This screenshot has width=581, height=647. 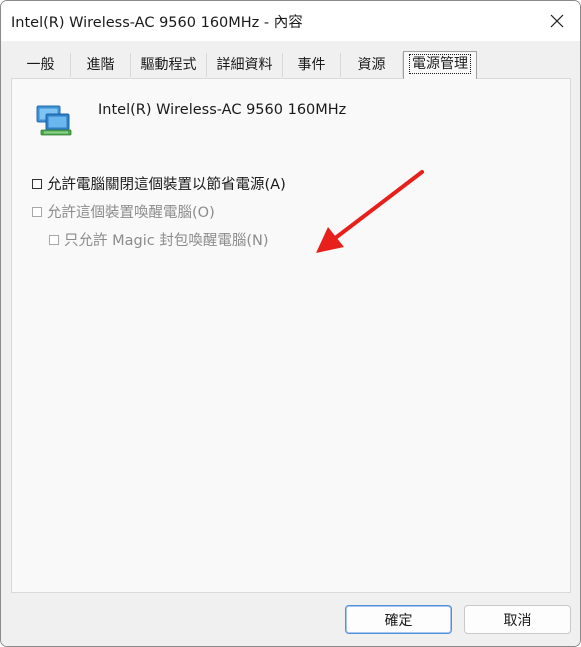 What do you see at coordinates (398, 619) in the screenshot?
I see `ok-button: 確定` at bounding box center [398, 619].